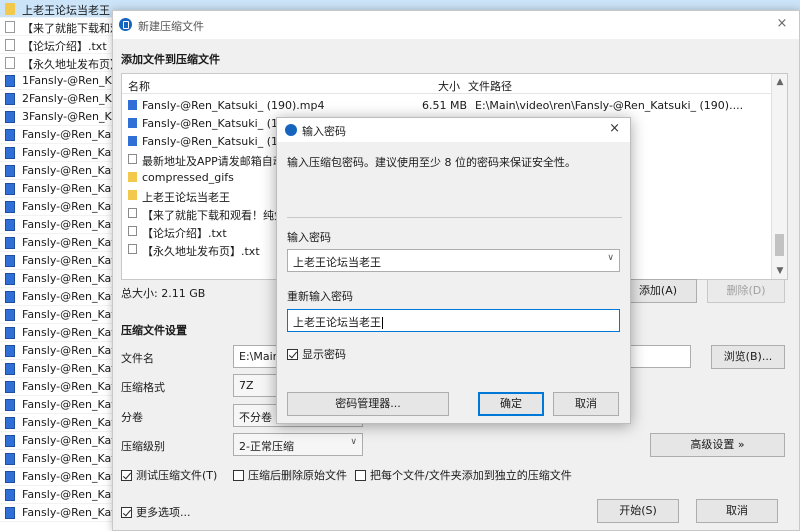 The height and width of the screenshot is (531, 800). What do you see at coordinates (717, 445) in the screenshot?
I see `advanced-settings-button: 高级设置 »` at bounding box center [717, 445].